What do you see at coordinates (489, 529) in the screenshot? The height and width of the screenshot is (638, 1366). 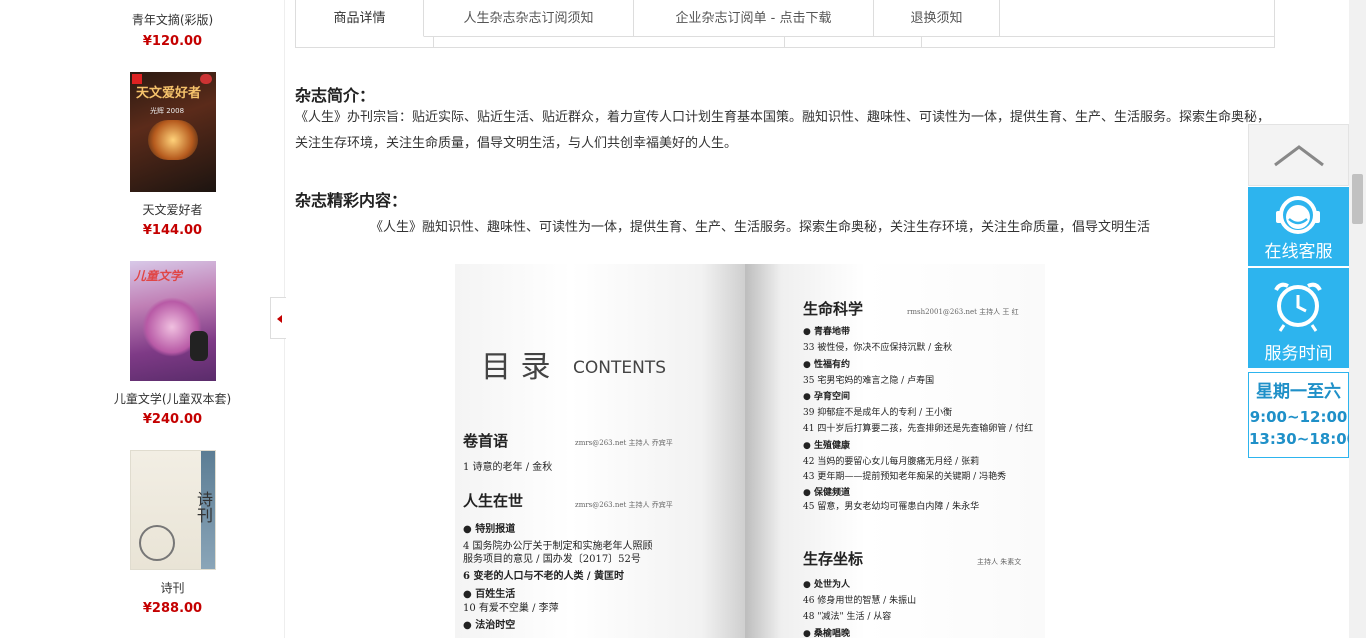 I see `toc-entry: ● 特别报道` at bounding box center [489, 529].